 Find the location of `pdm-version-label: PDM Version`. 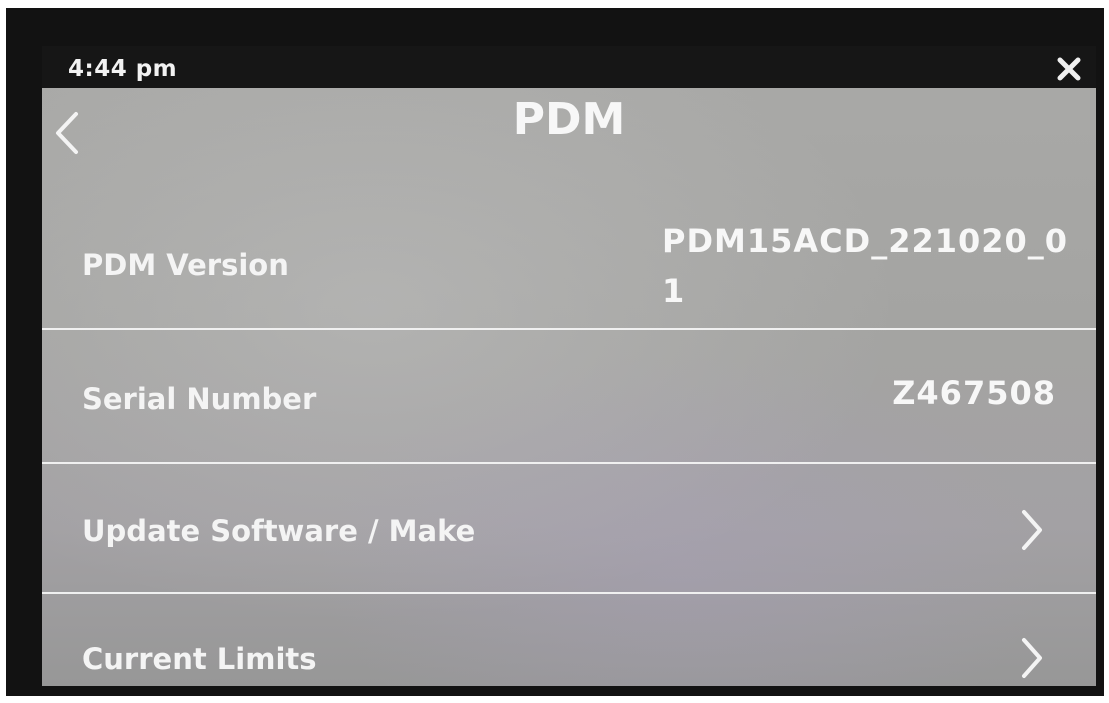

pdm-version-label: PDM Version is located at coordinates (185, 265).